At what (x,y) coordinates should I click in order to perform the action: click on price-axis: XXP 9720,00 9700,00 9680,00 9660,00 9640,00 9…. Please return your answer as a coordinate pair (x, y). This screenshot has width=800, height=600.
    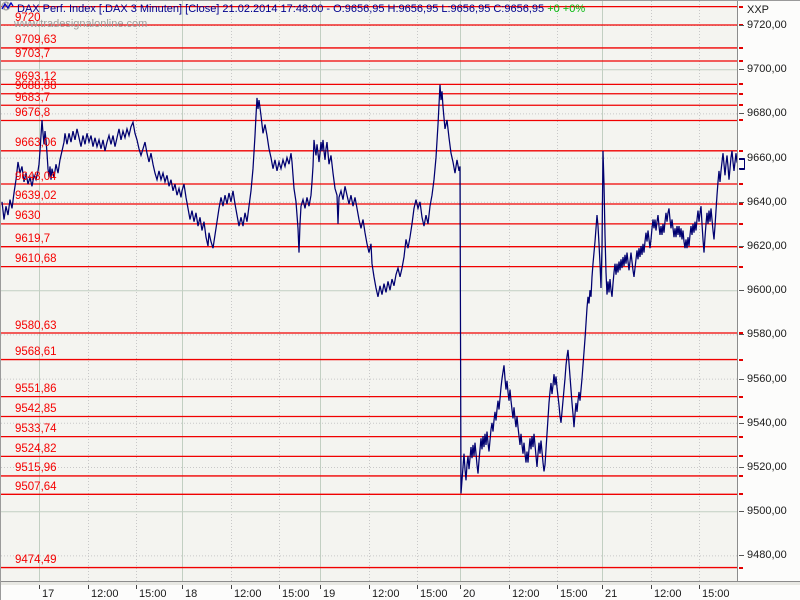
    Looking at the image, I should click on (769, 291).